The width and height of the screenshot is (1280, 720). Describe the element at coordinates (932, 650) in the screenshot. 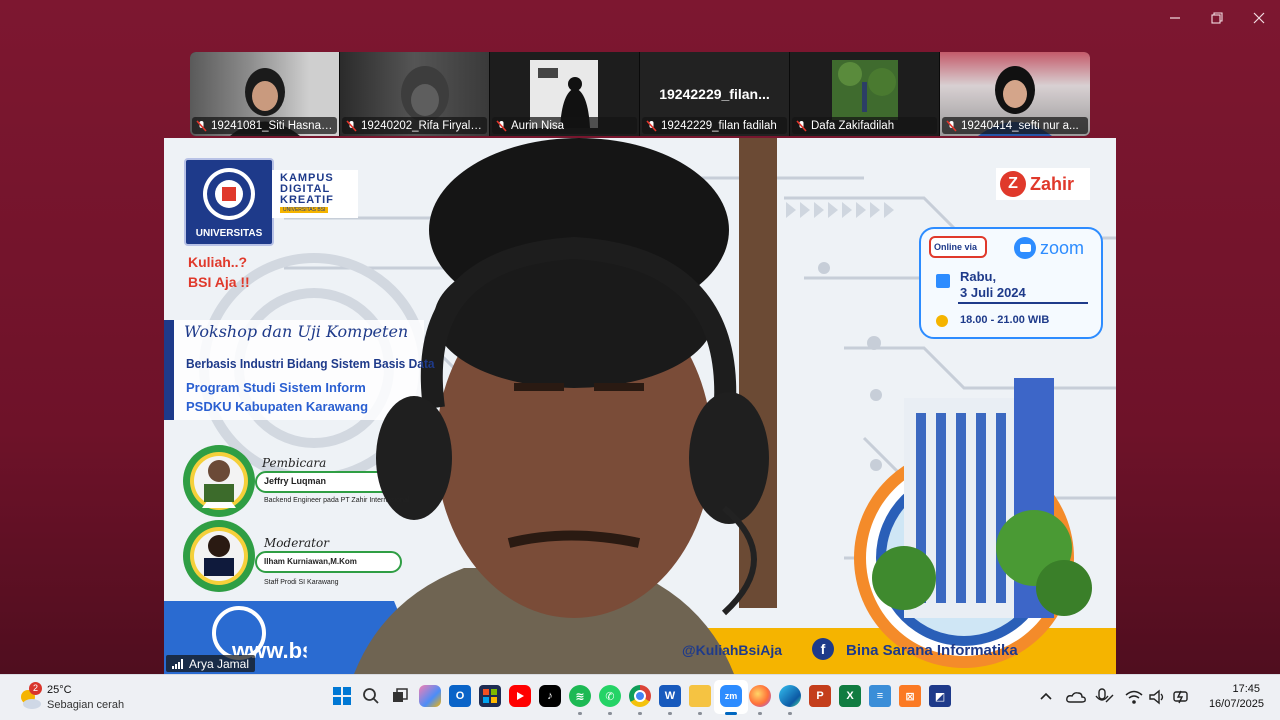

I see `facebook-label: Bina Sarana Informatika` at that location.